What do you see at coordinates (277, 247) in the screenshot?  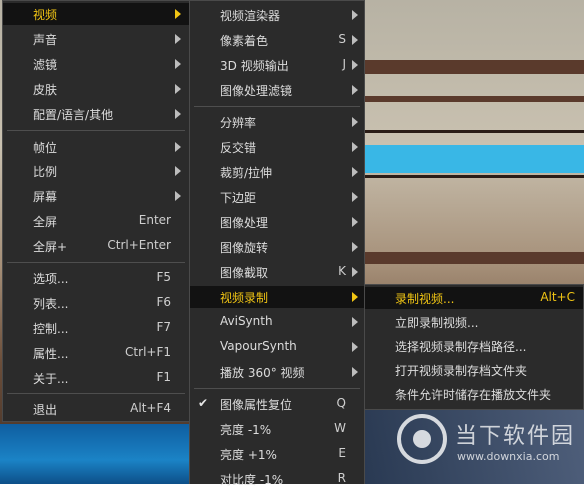 I see `menu-item-image-rotate: 图像旋转` at bounding box center [277, 247].